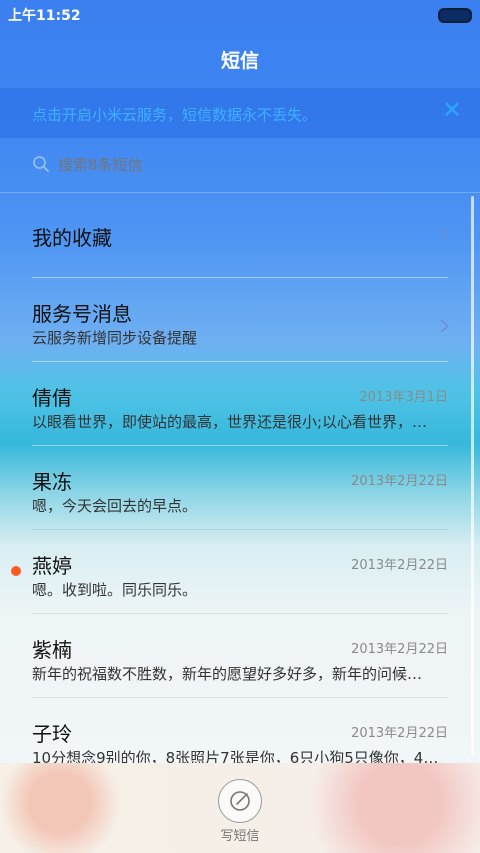  What do you see at coordinates (115, 506) in the screenshot?
I see `conversation-preview: 嗯，今天会回去的早点。` at bounding box center [115, 506].